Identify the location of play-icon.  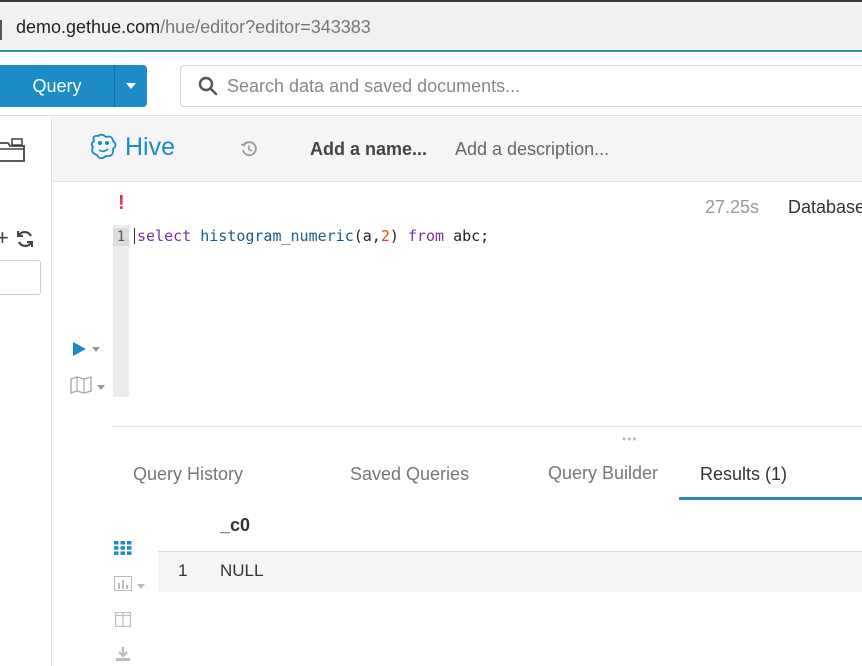
(79, 349).